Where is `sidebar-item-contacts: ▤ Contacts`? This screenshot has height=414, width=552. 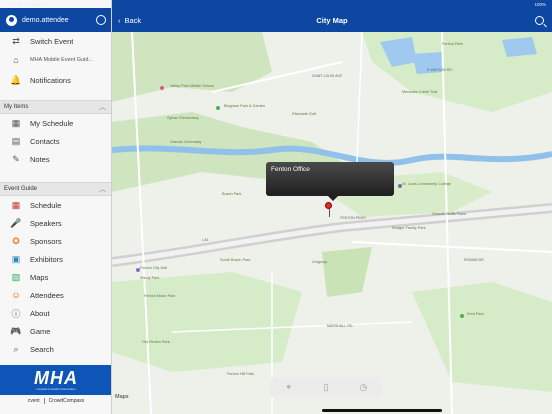 sidebar-item-contacts: ▤ Contacts is located at coordinates (55, 141).